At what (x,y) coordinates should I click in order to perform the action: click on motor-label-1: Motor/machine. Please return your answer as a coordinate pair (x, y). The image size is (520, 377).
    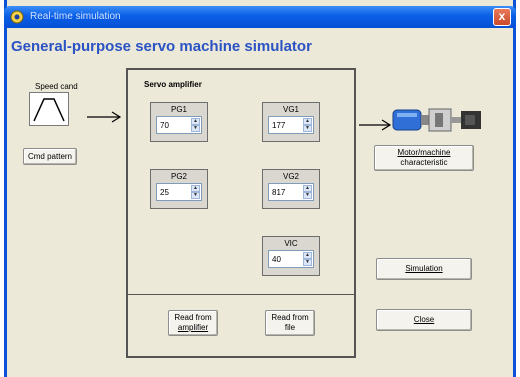
    Looking at the image, I should click on (424, 152).